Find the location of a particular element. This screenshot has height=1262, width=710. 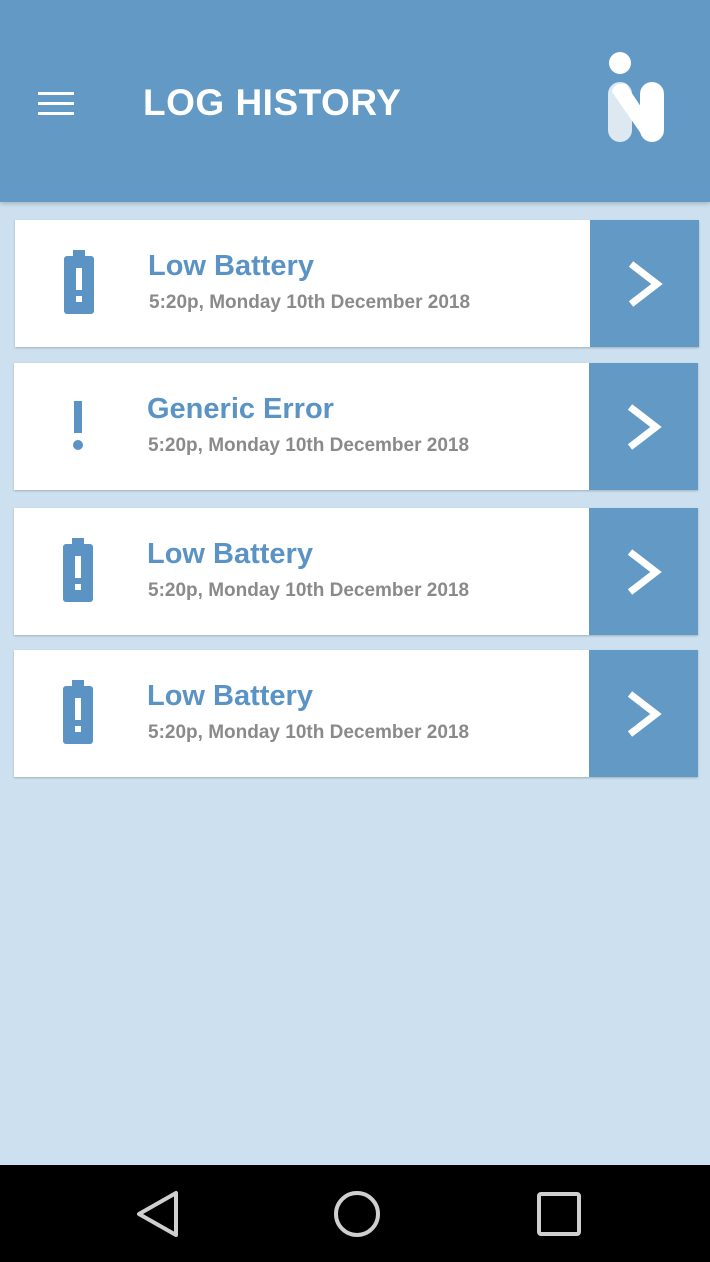

brand-logo-icon is located at coordinates (636, 97).